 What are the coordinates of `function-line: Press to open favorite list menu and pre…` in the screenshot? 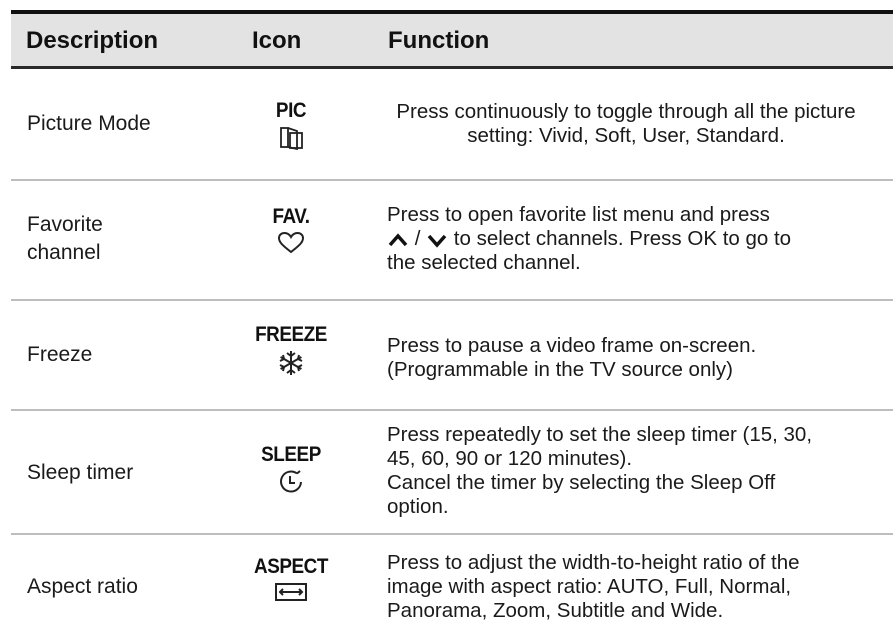 It's located at (578, 214).